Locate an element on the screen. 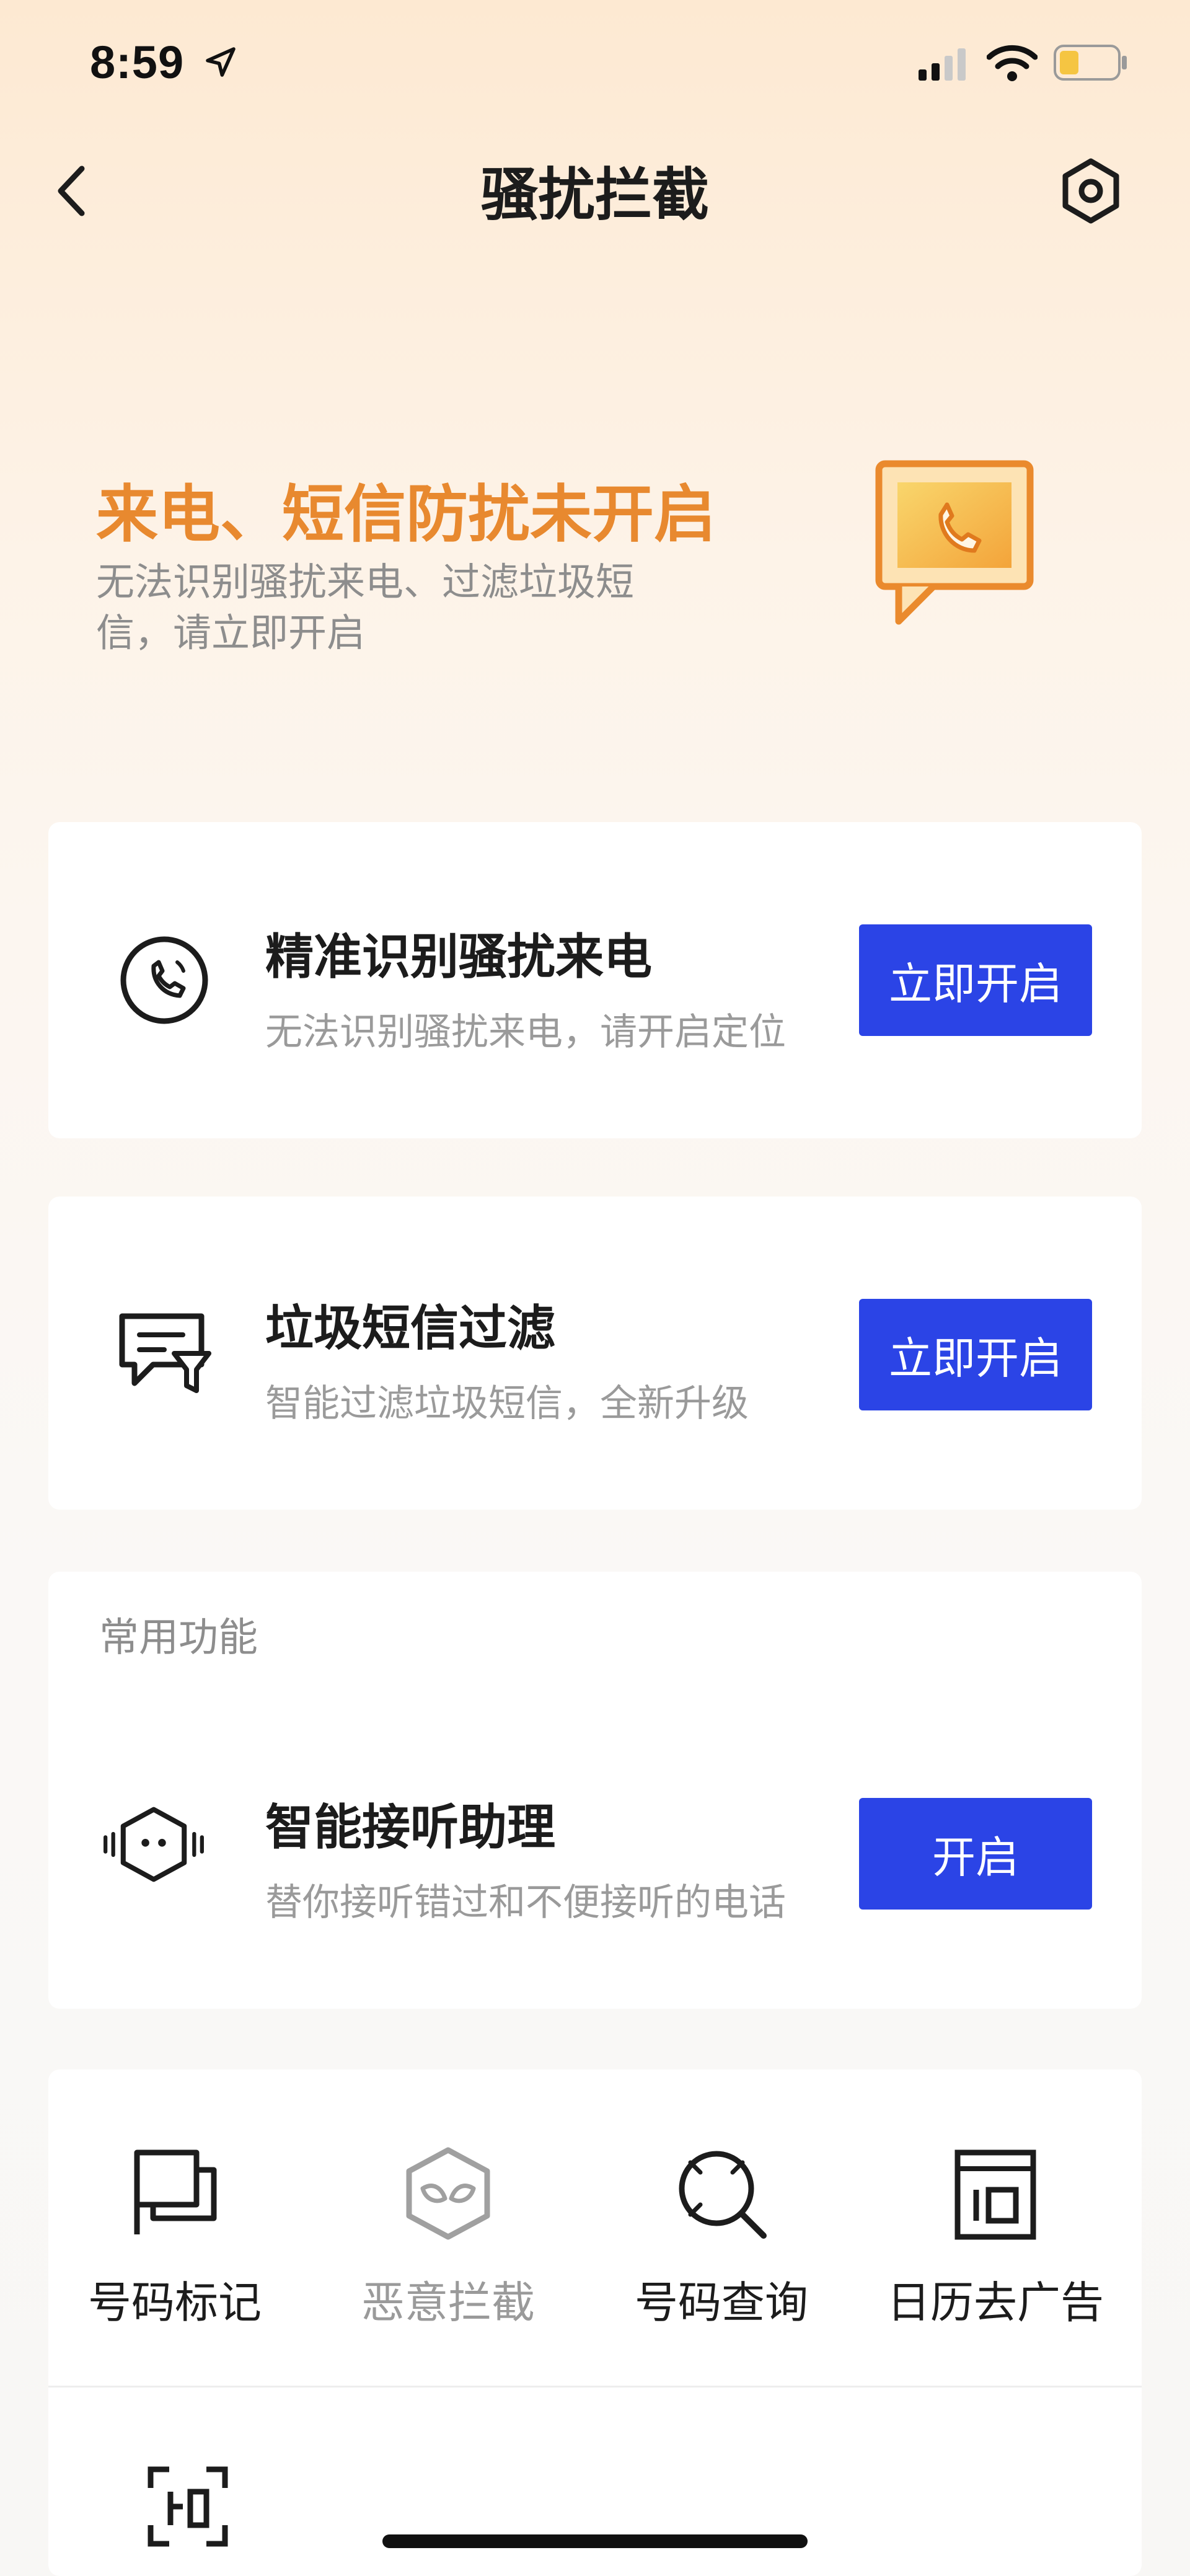 The image size is (1190, 2576). gear-icon is located at coordinates (1090, 191).